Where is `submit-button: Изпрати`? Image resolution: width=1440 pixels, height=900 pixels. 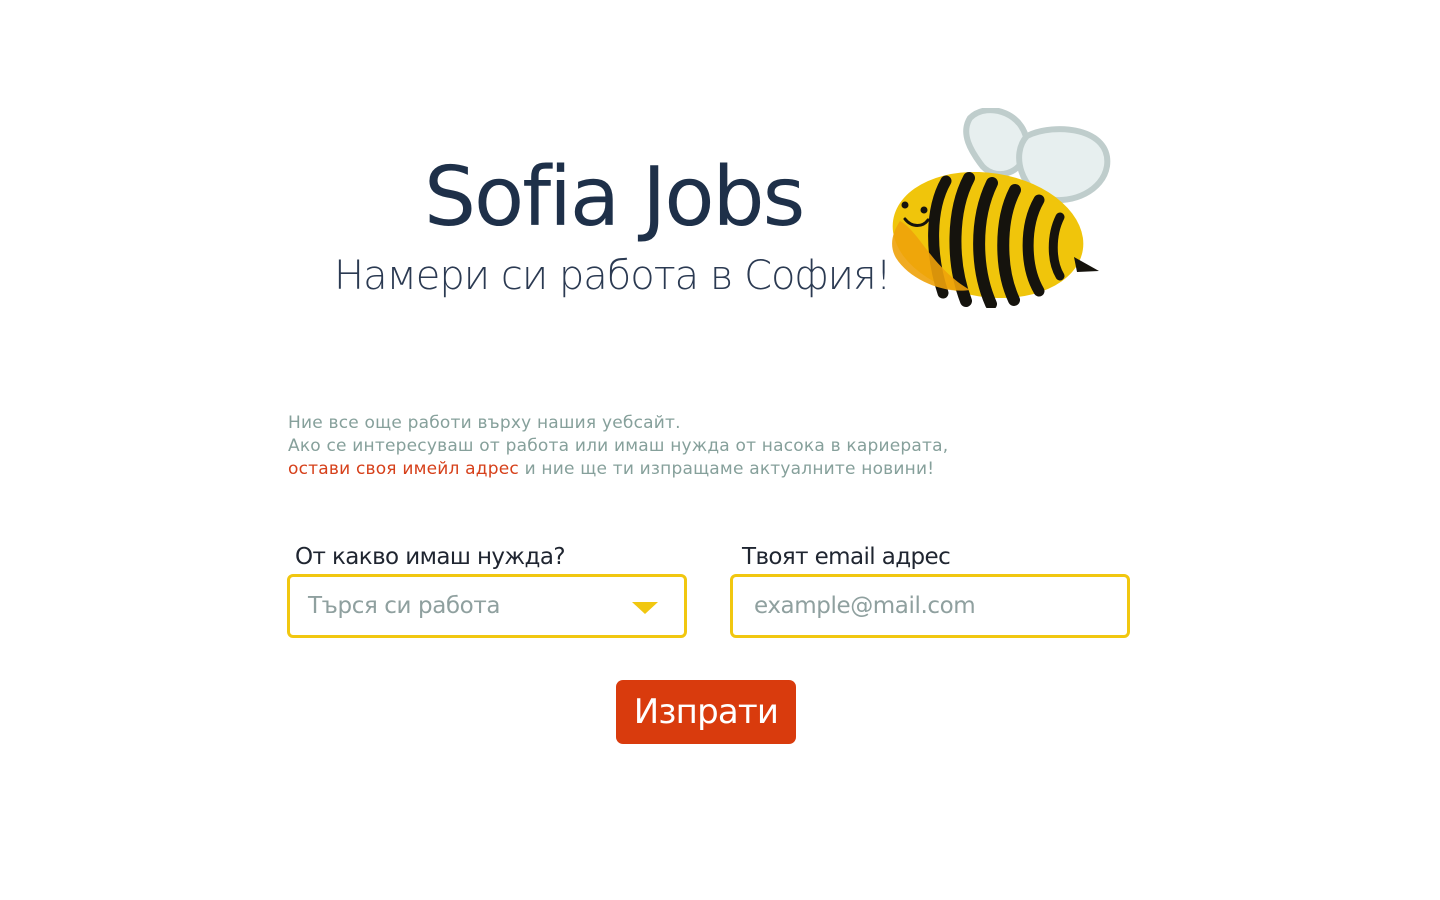 submit-button: Изпрати is located at coordinates (706, 712).